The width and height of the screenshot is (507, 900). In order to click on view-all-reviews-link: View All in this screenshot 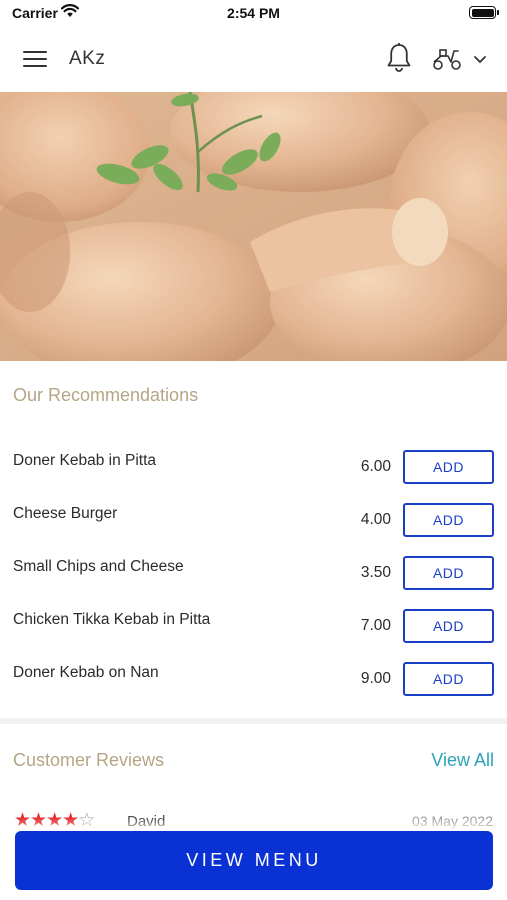, I will do `click(462, 760)`.